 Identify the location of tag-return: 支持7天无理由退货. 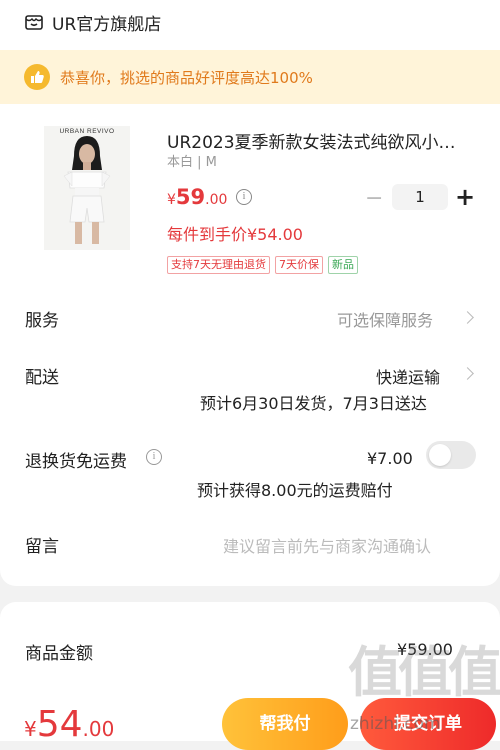
(218, 265).